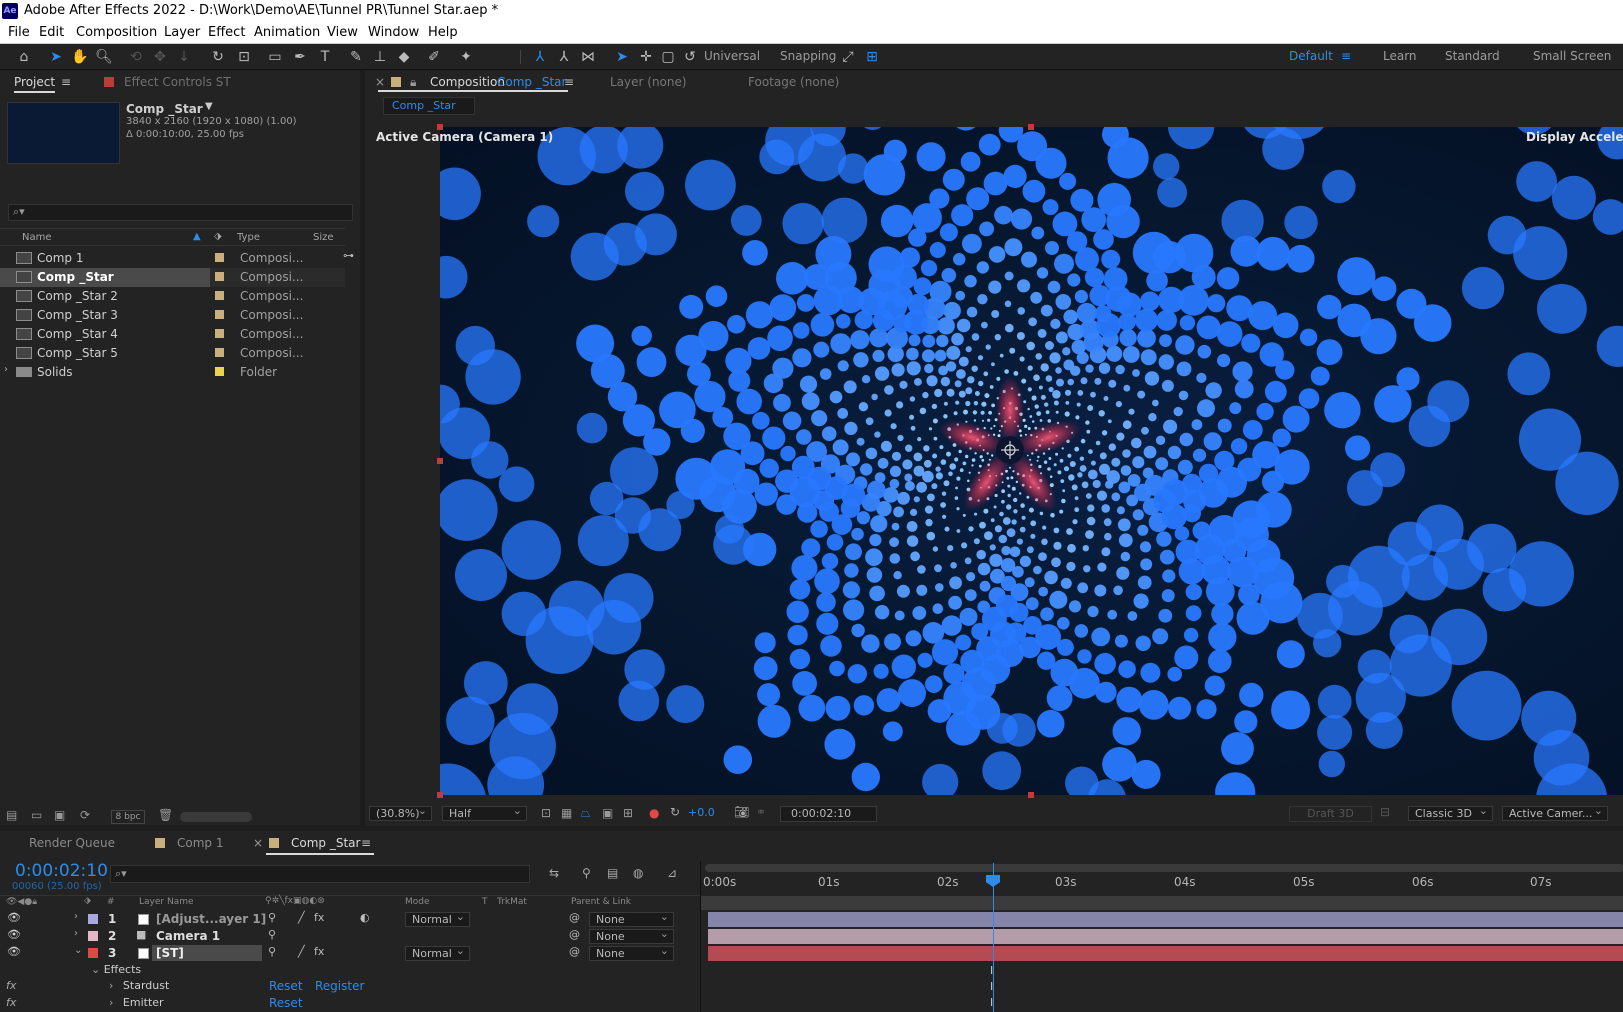  I want to click on layer-row: 👁︎ › 2 ■ Camera 1 ⚲ @ None, so click(350, 936).